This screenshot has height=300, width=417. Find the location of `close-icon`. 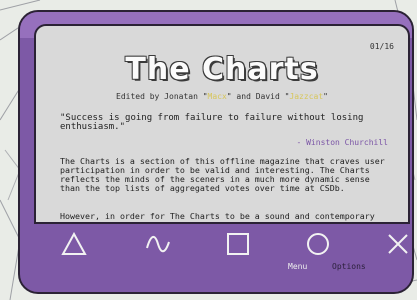

close-icon is located at coordinates (398, 244).